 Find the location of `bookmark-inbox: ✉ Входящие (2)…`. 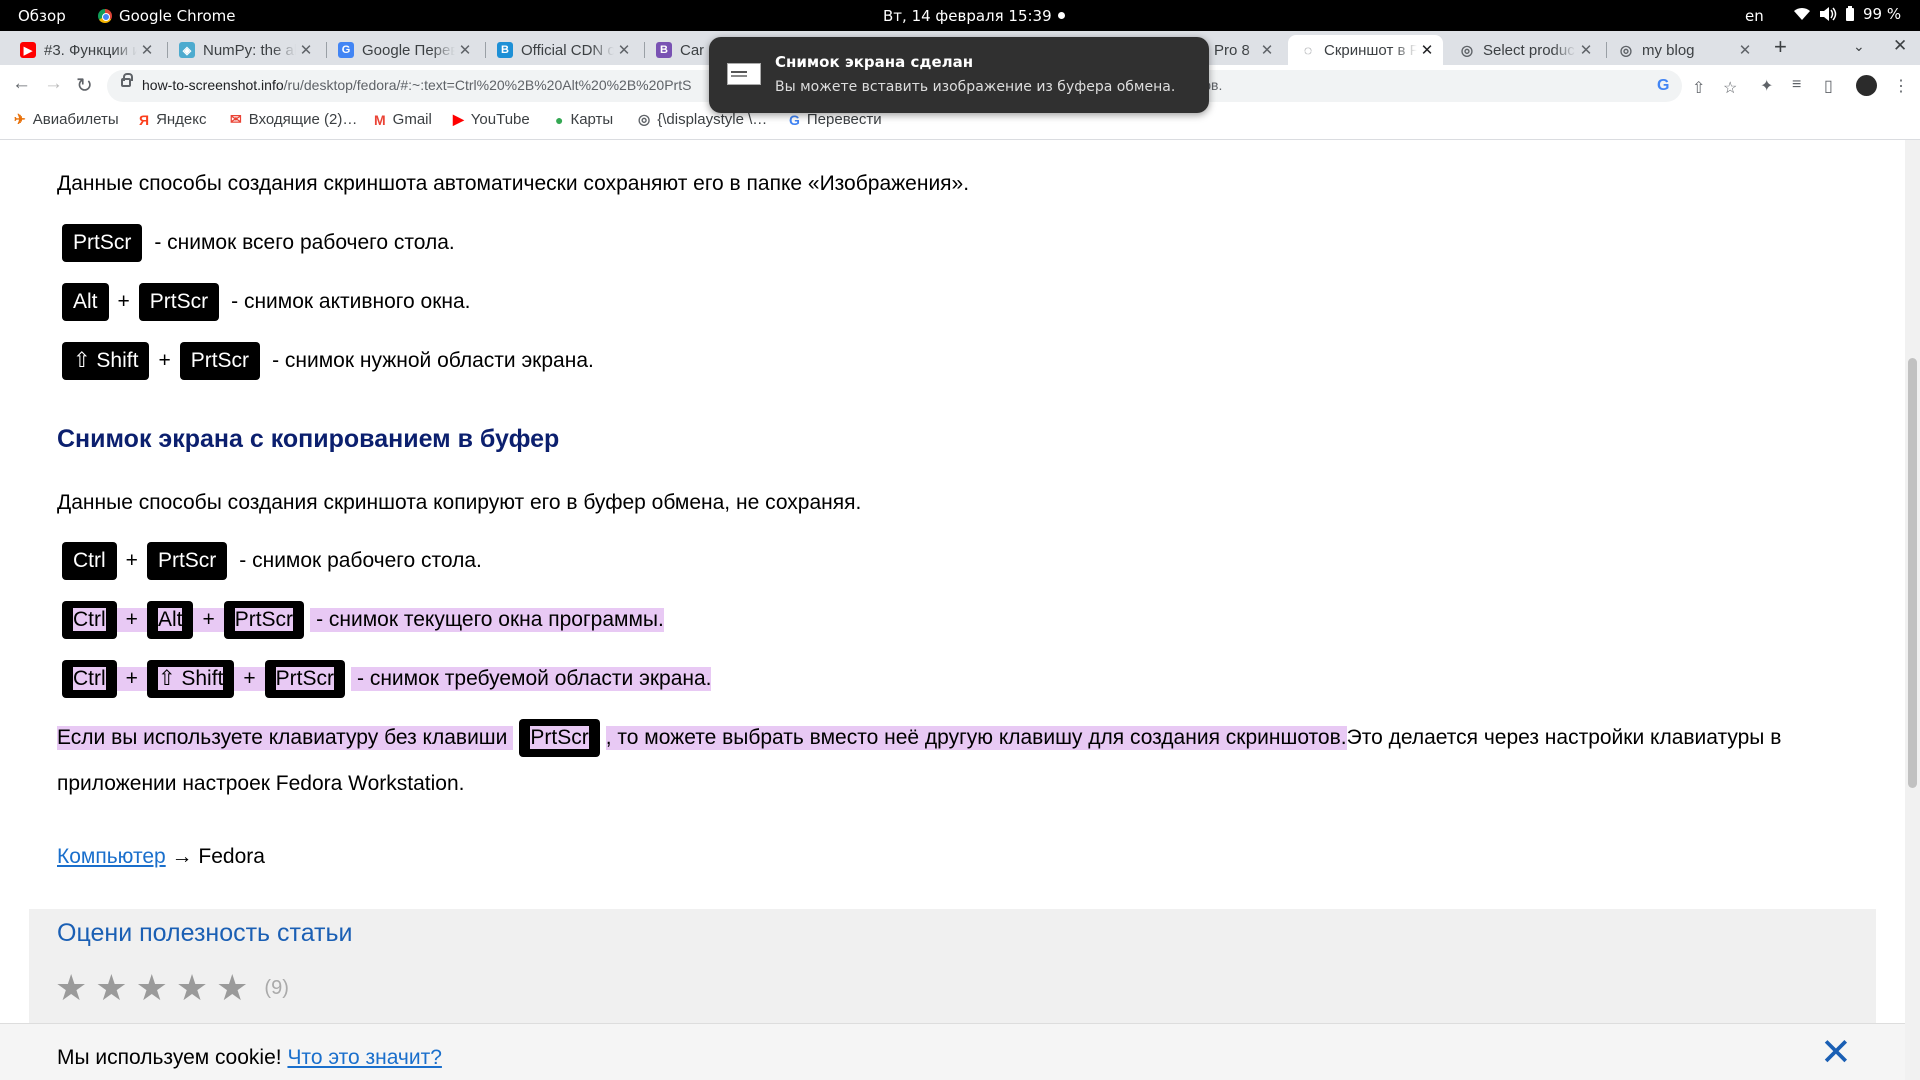

bookmark-inbox: ✉ Входящие (2)… is located at coordinates (293, 119).